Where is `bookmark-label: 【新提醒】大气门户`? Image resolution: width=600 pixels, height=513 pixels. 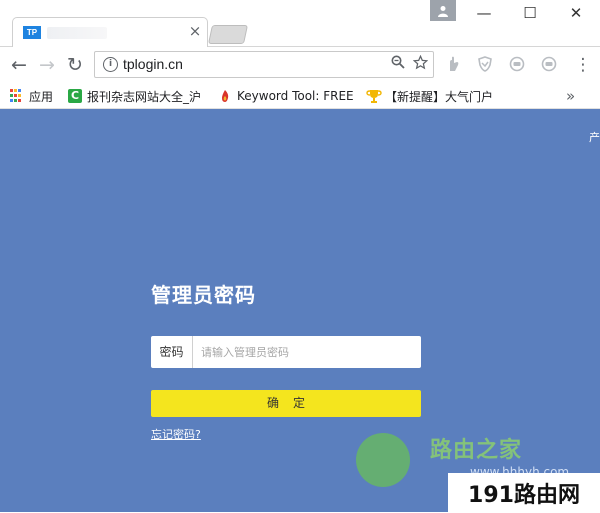
bookmark-label: 【新提醒】大气门户 is located at coordinates (439, 96).